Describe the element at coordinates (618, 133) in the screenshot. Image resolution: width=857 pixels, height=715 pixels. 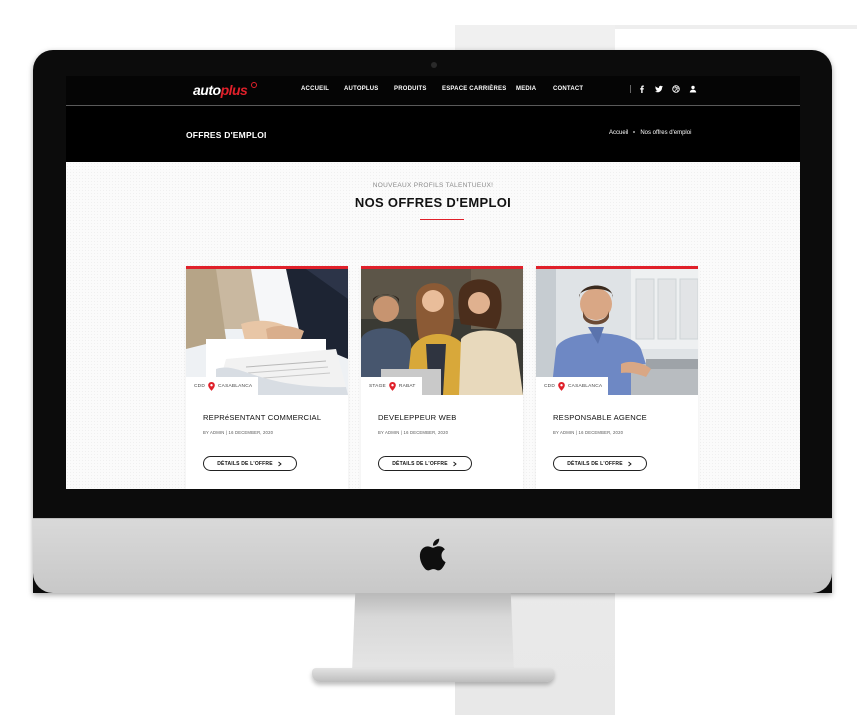
I see `breadcrumb-home: Accueil` at that location.